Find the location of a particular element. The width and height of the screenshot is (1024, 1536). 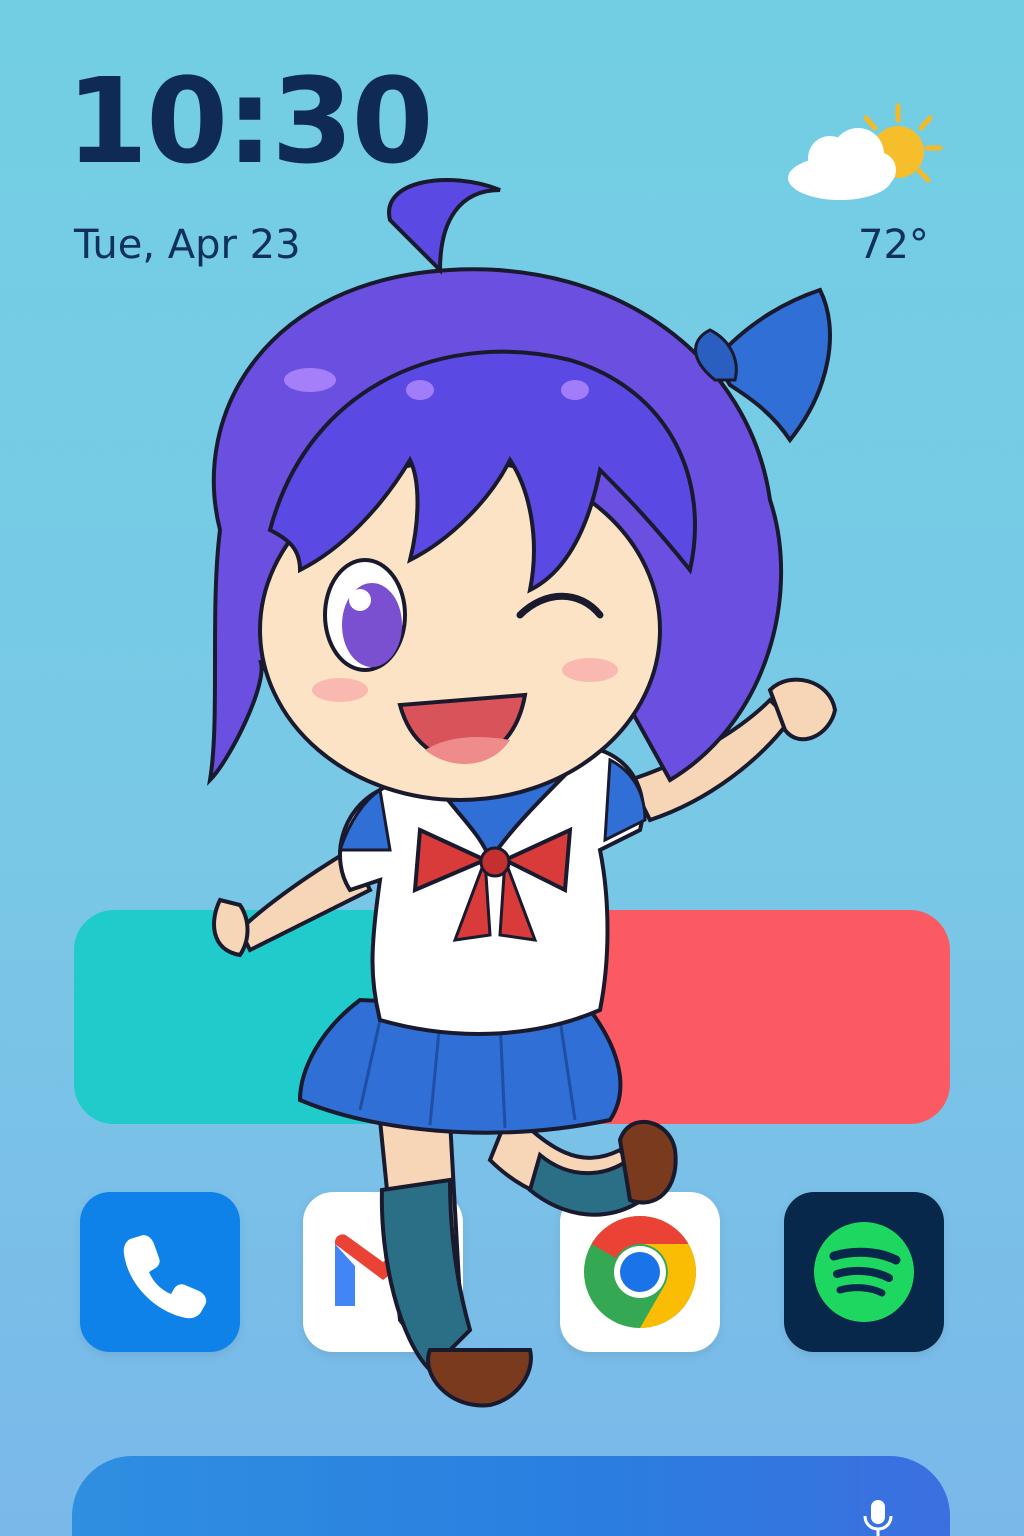

search-bar is located at coordinates (511, 1496).